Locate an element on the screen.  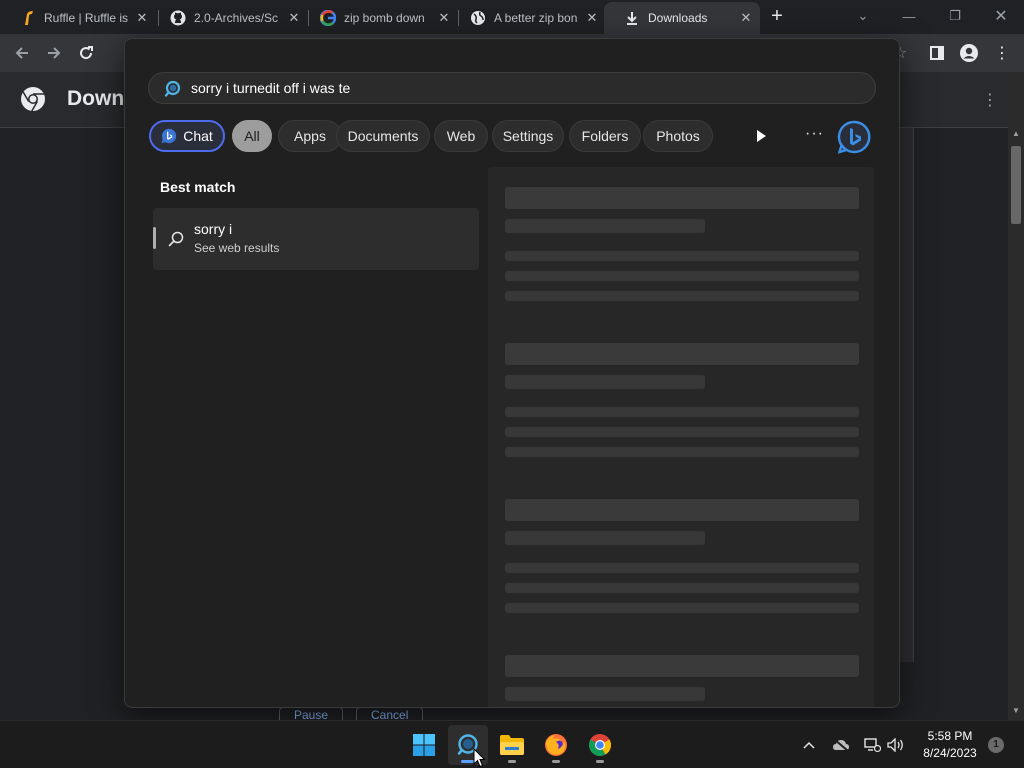
bing-chat-icon is located at coordinates (169, 136).